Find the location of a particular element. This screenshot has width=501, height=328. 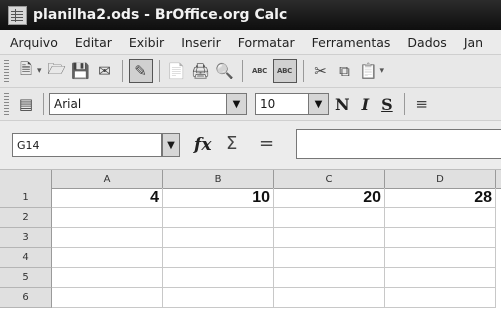

window-title: planilha2.ods - BrOffice.org Calc is located at coordinates (160, 15).